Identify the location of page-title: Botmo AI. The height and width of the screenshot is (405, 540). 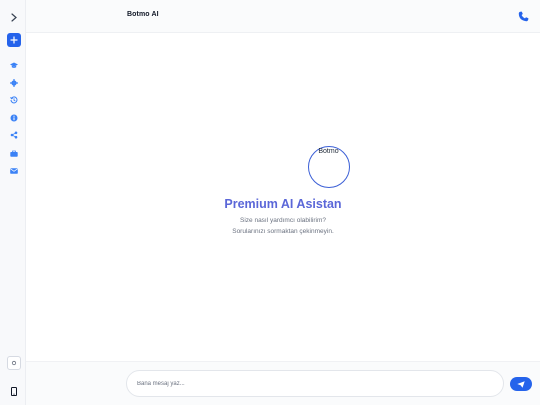
(143, 14).